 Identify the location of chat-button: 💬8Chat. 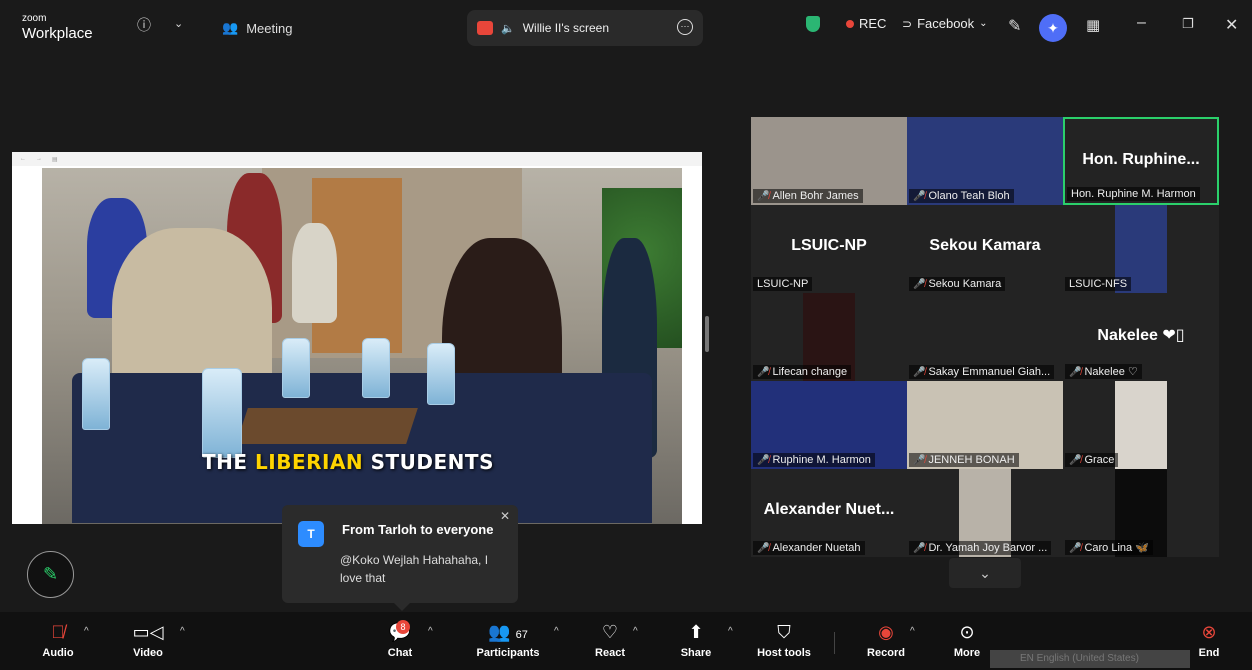
(400, 639).